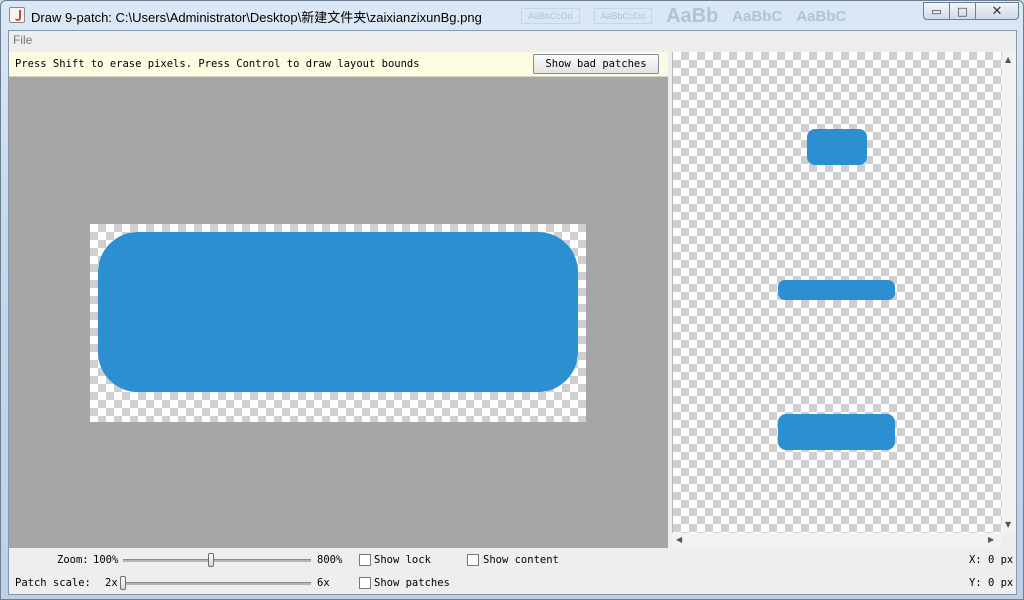 The image size is (1024, 600). I want to click on scroll-right-icon: ▶, so click(991, 540).